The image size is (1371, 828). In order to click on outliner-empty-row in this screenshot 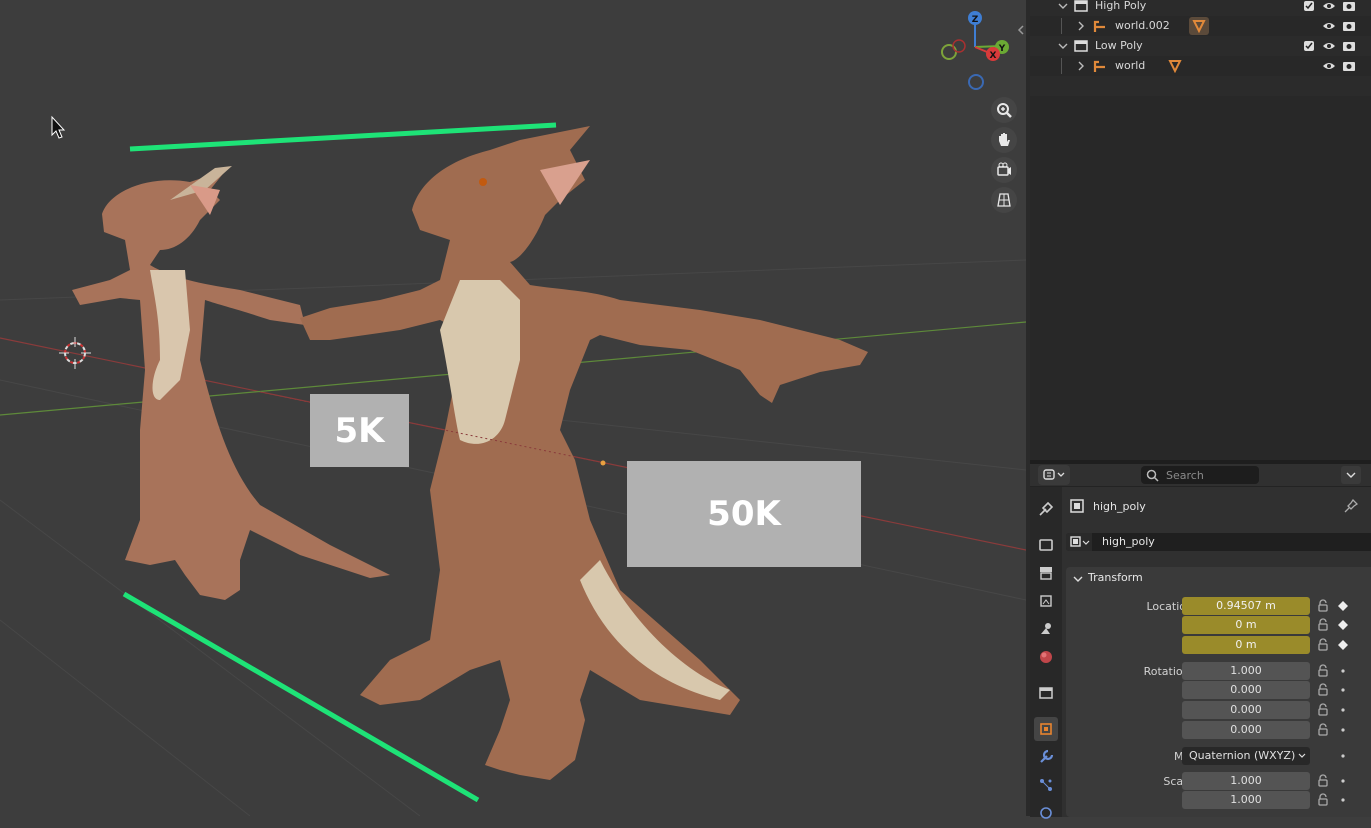, I will do `click(1200, 86)`.